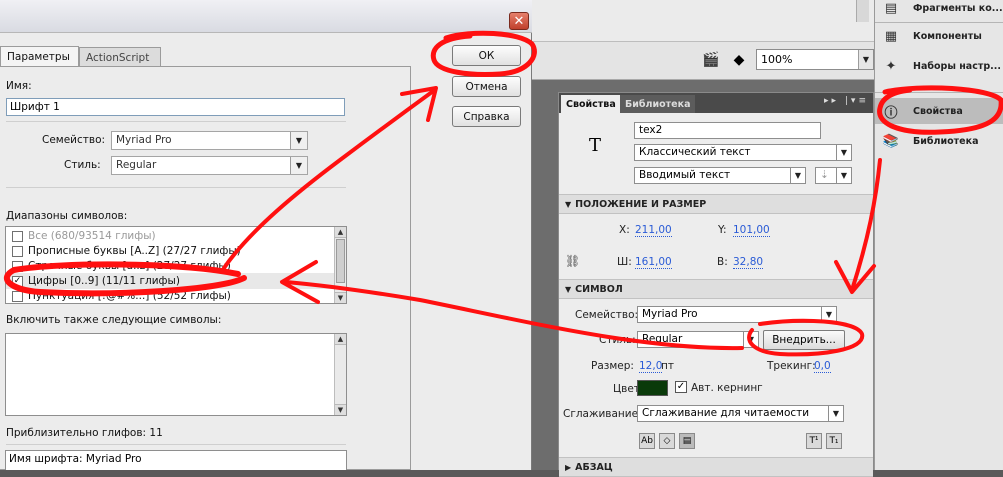 This screenshot has width=1003, height=477. Describe the element at coordinates (942, 111) in the screenshot. I see `dock-item-properties: ⓘ Свойства` at that location.